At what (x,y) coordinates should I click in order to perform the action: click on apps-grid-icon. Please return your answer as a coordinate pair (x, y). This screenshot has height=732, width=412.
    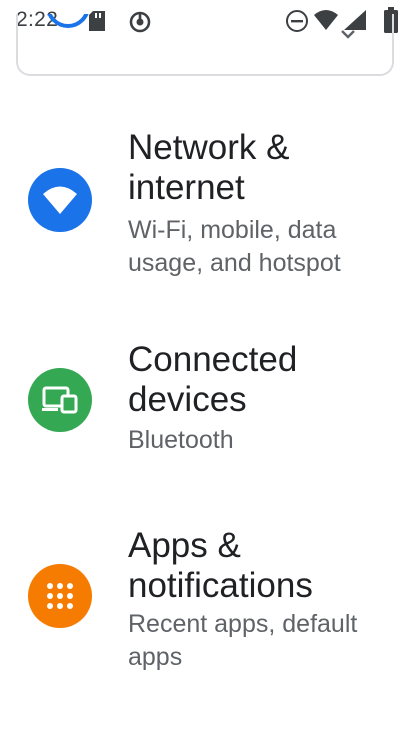
    Looking at the image, I should click on (60, 596).